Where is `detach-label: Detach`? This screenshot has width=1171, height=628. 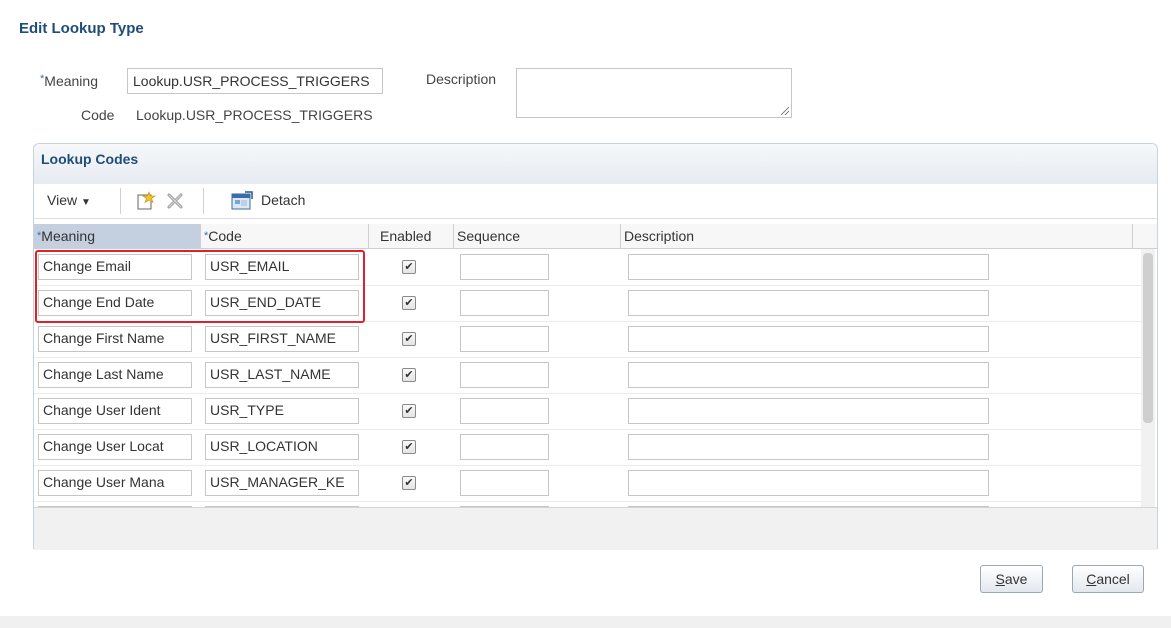
detach-label: Detach is located at coordinates (283, 200).